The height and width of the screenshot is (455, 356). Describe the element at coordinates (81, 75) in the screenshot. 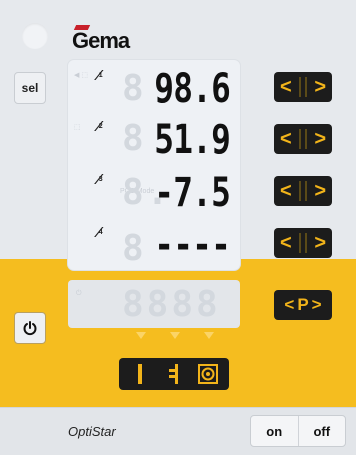

I see `ghost-label: ◀ ⬚` at that location.